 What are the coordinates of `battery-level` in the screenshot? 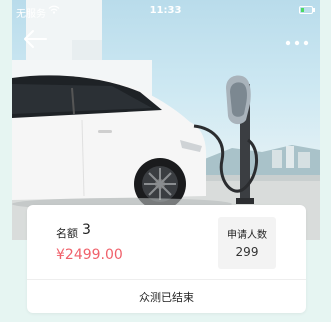 It's located at (302, 10).